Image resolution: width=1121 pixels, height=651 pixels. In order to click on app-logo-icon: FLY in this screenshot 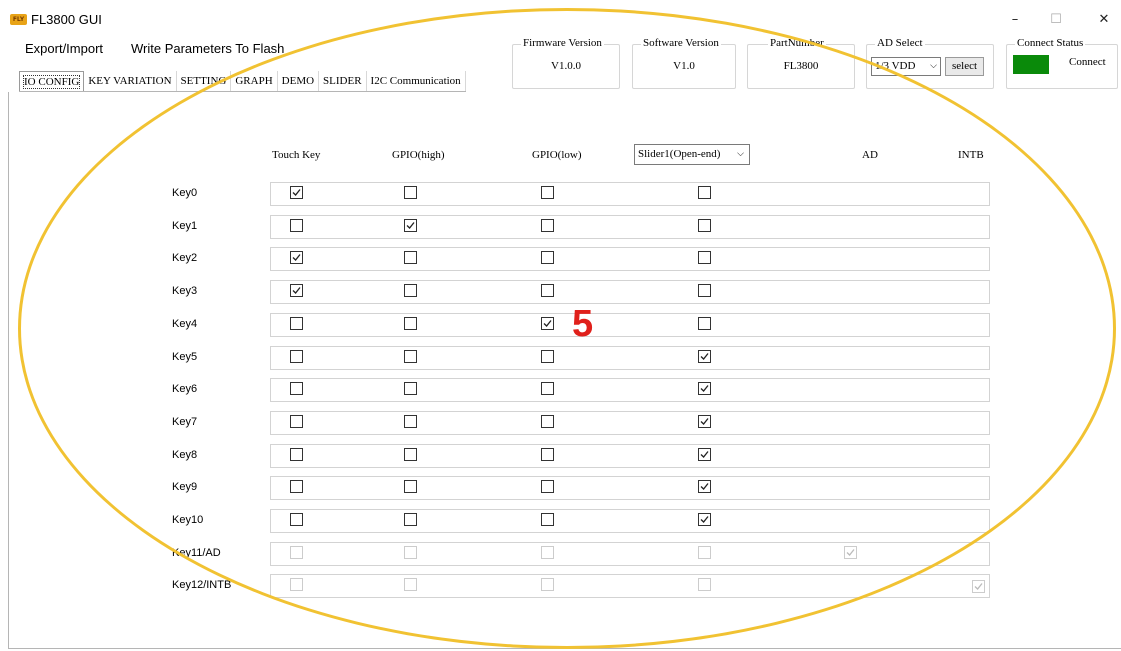, I will do `click(18, 19)`.